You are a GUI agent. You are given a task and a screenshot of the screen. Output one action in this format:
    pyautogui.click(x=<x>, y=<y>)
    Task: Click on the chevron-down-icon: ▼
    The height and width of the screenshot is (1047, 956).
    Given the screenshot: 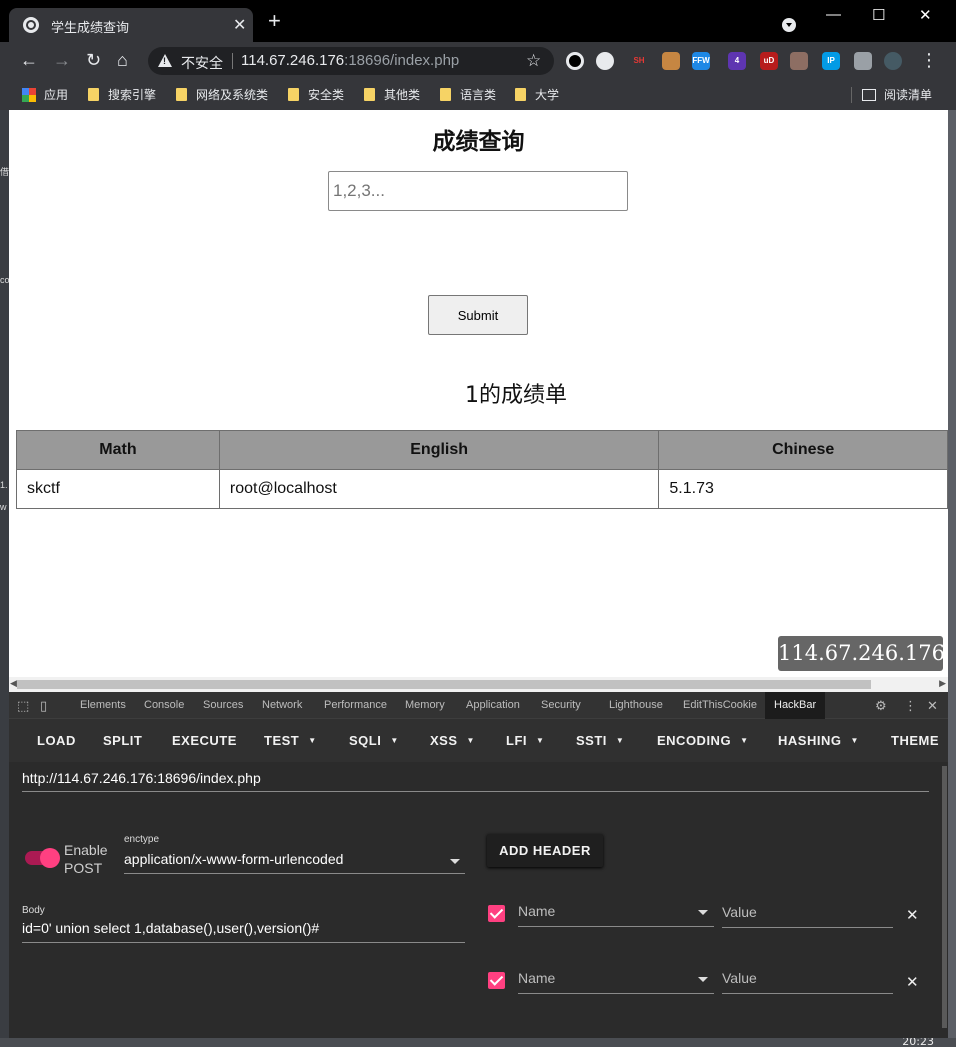 What is the action you would take?
    pyautogui.click(x=854, y=740)
    